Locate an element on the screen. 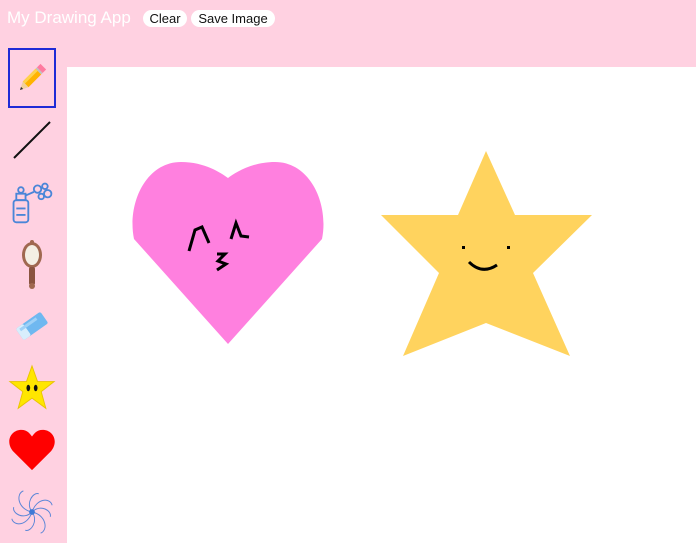  tool-palette is located at coordinates (33, 293).